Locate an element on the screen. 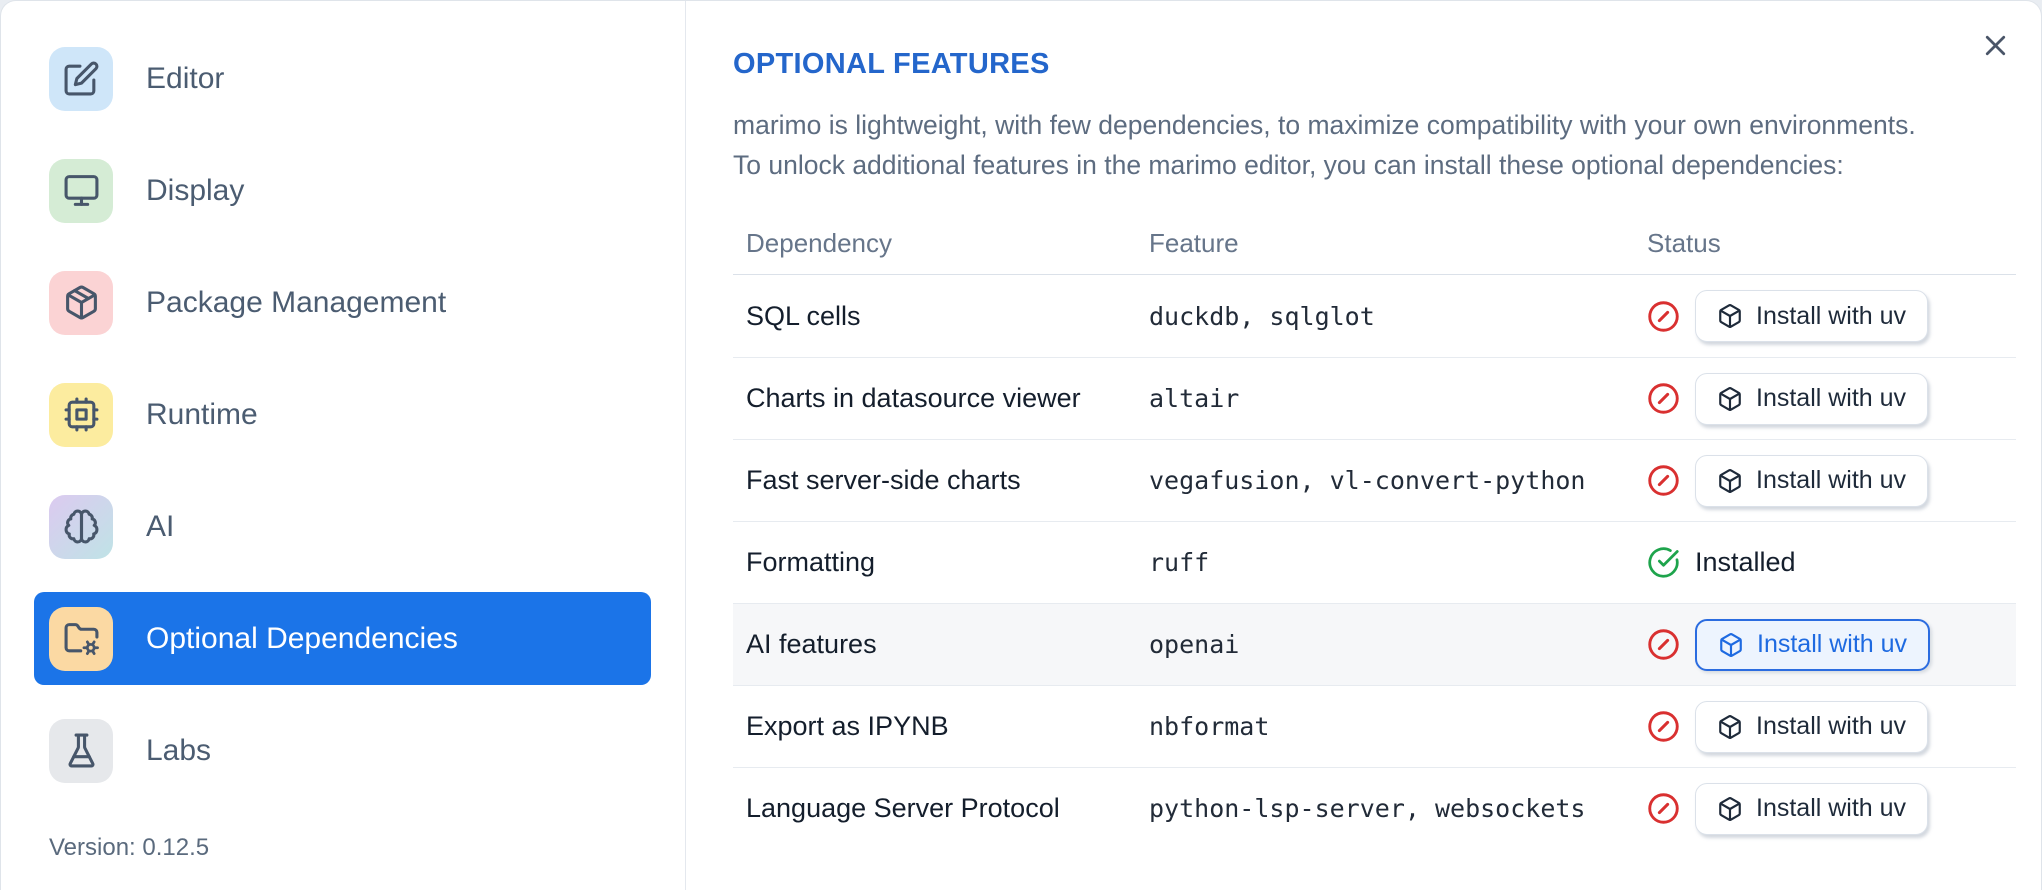  panel-title: OPTIONAL FEATURES is located at coordinates (891, 64).